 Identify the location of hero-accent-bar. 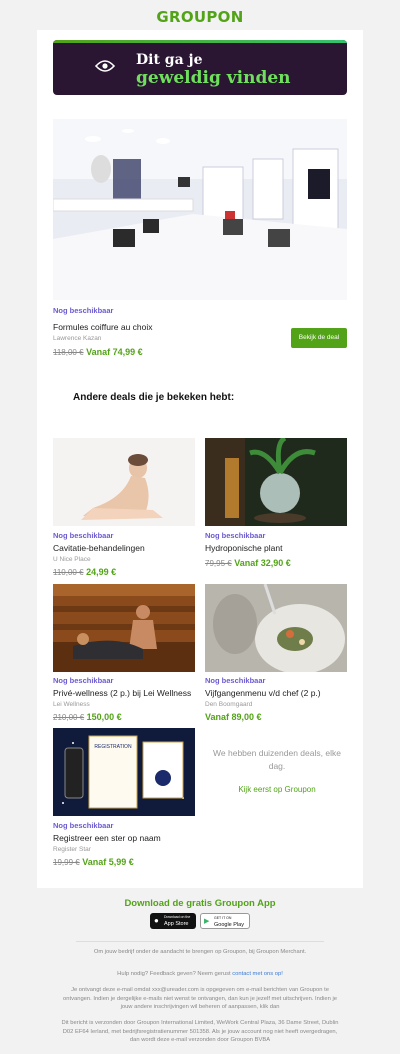
(200, 41).